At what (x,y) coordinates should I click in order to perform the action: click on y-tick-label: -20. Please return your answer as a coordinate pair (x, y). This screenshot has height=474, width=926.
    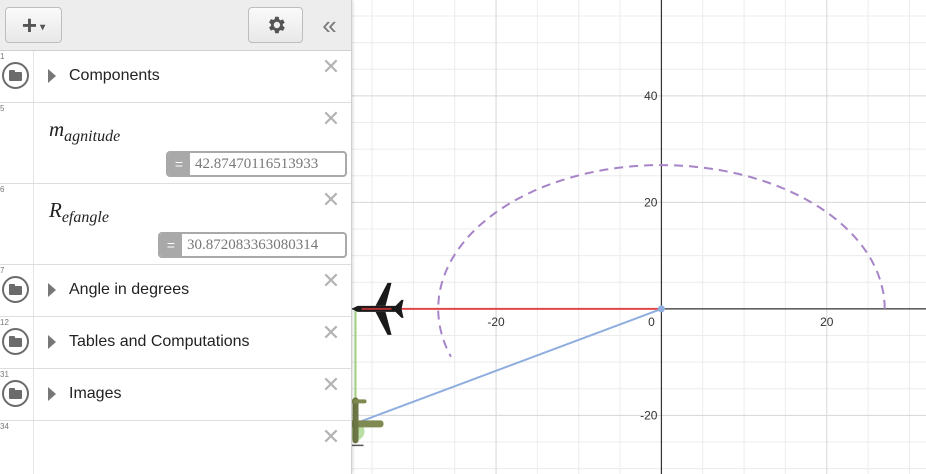
    Looking at the image, I should click on (649, 415).